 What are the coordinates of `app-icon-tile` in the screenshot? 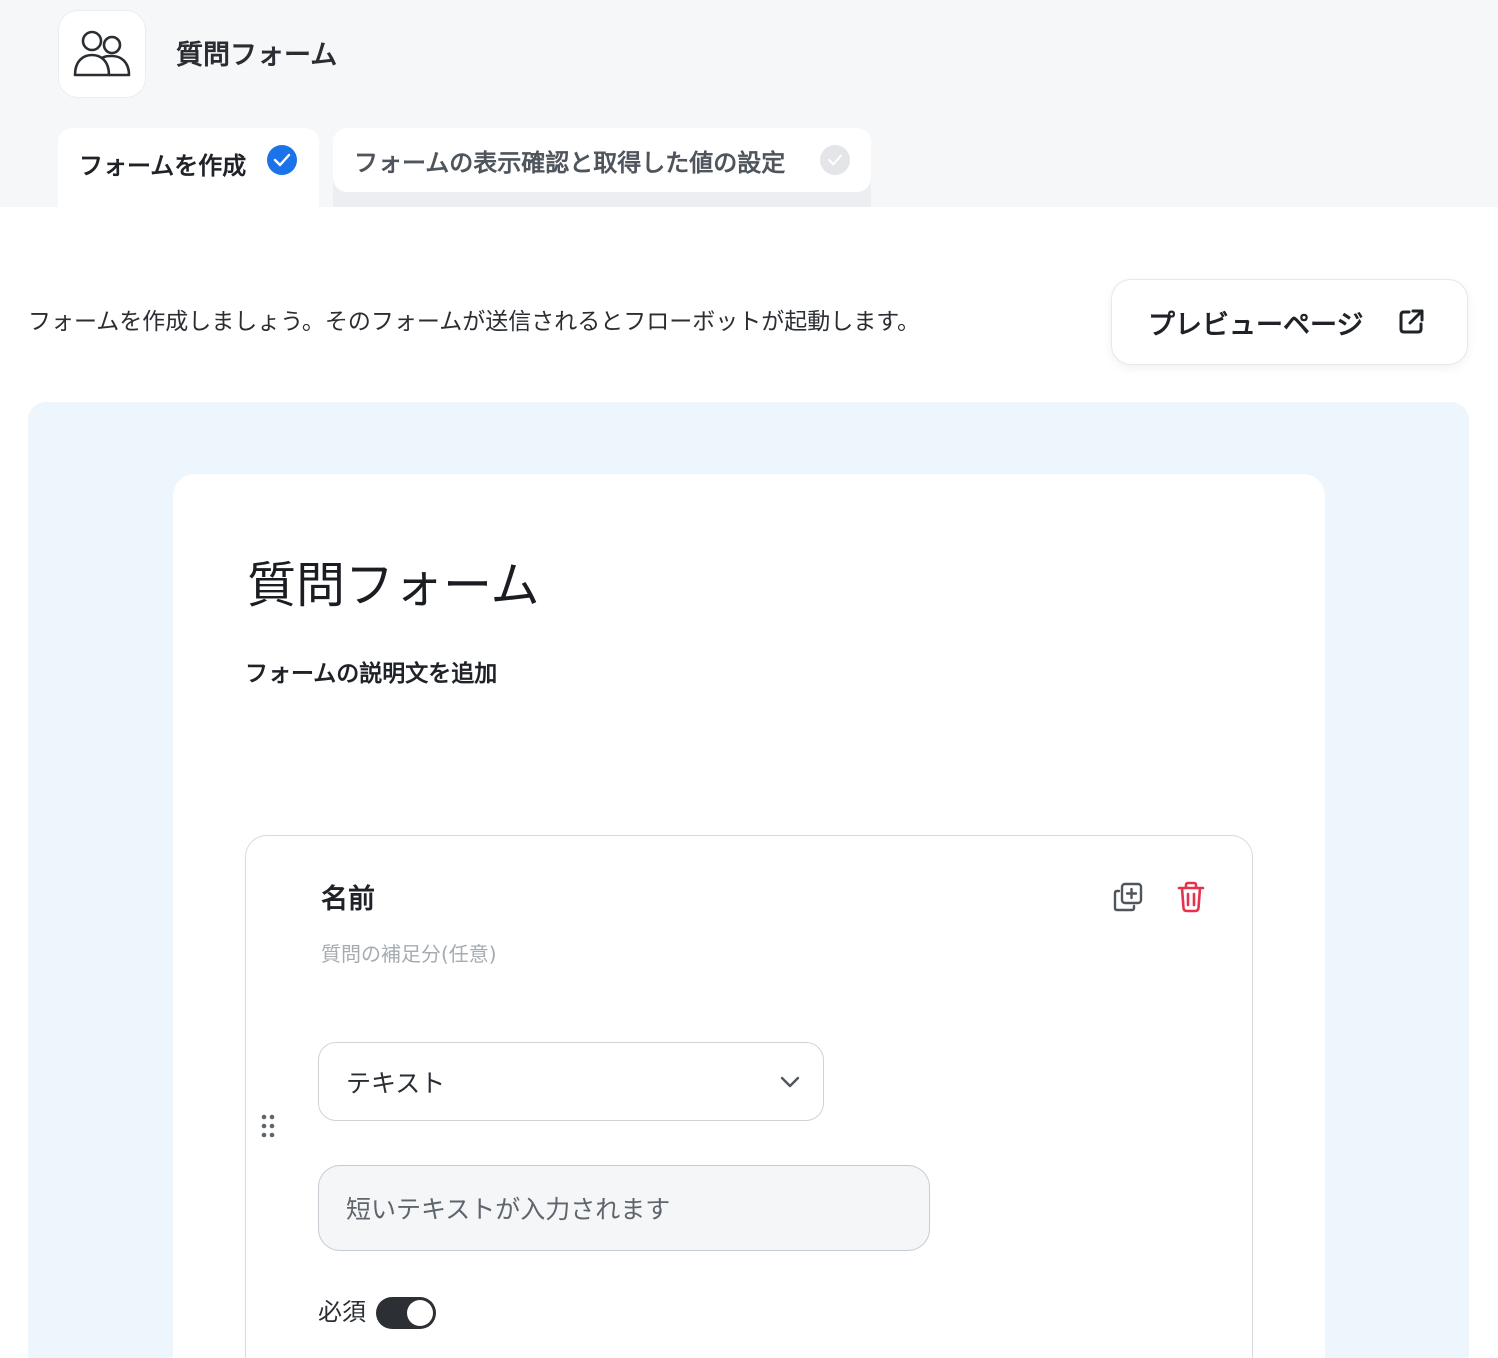 It's located at (102, 54).